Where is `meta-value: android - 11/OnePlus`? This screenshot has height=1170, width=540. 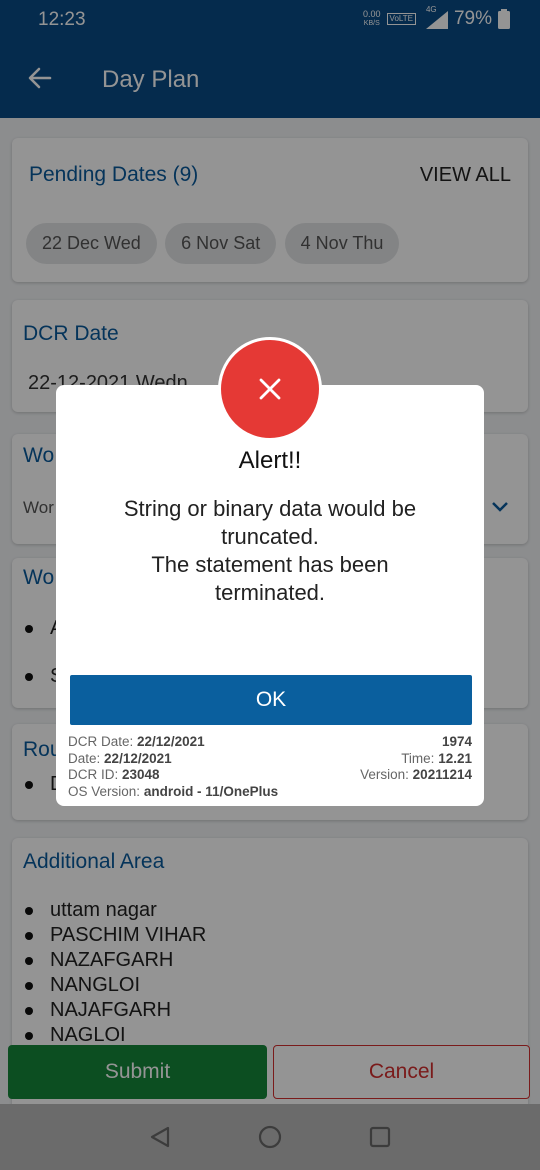
meta-value: android - 11/OnePlus is located at coordinates (211, 791).